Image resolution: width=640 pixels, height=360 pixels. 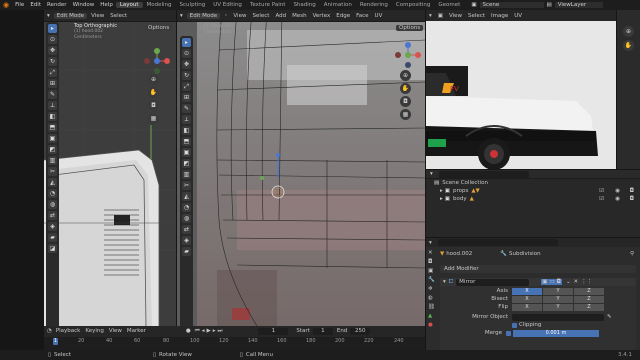 What do you see at coordinates (556, 333) in the screenshot?
I see `merge-distance-field: 0.001 m` at bounding box center [556, 333].